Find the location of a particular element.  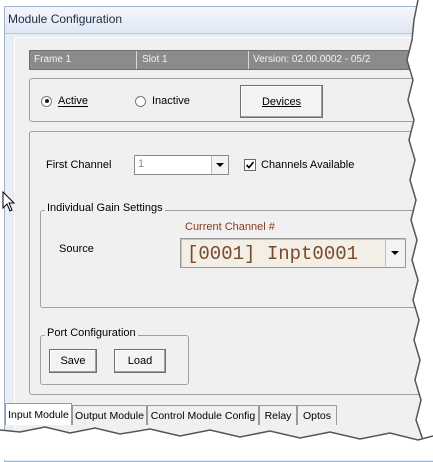

channels-available-label: Channels Available is located at coordinates (308, 165).